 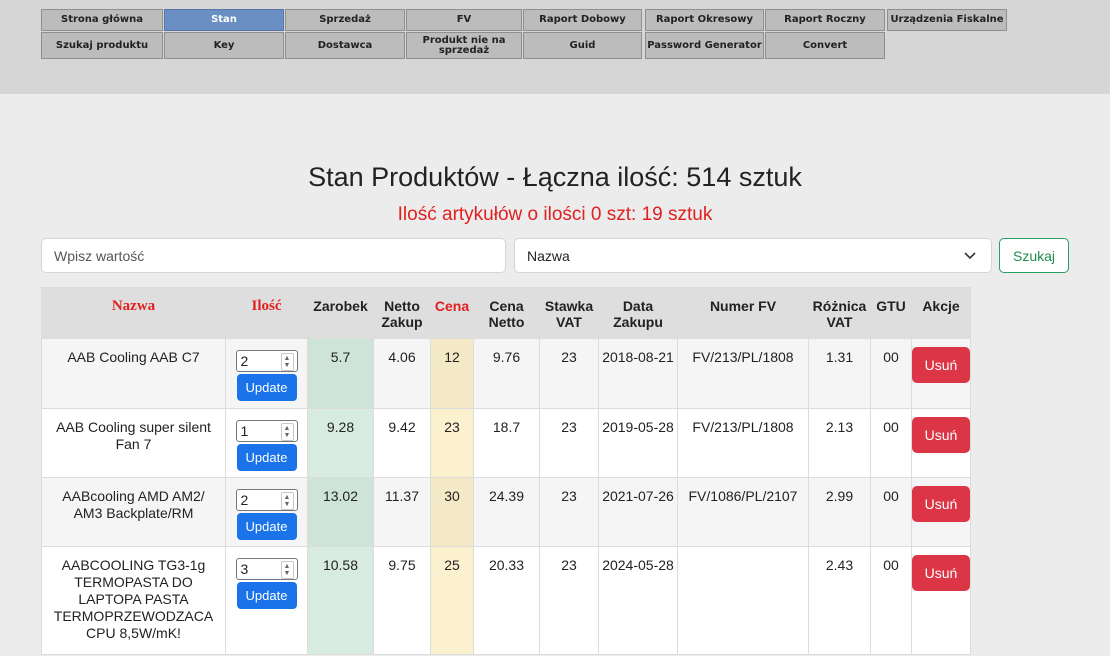 I want to click on cell-roznica-vat: 2.43, so click(x=839, y=600).